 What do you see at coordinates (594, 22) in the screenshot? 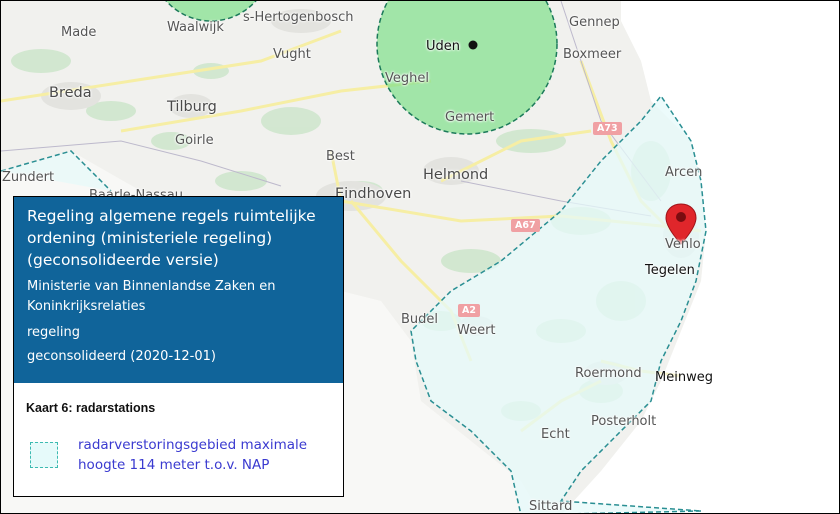
I see `place-label: Gennep` at bounding box center [594, 22].